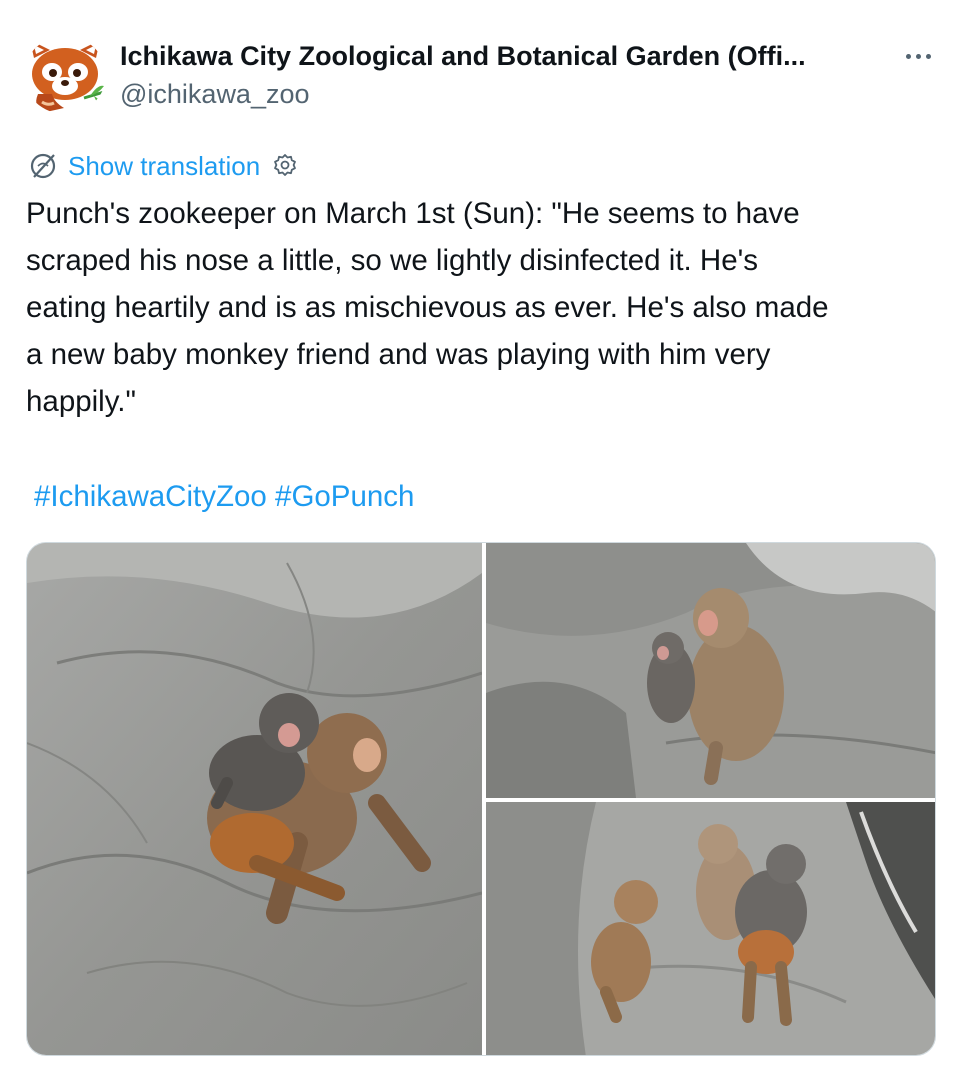  I want to click on hashtag-link: #IchikawaCityZoo, so click(150, 496).